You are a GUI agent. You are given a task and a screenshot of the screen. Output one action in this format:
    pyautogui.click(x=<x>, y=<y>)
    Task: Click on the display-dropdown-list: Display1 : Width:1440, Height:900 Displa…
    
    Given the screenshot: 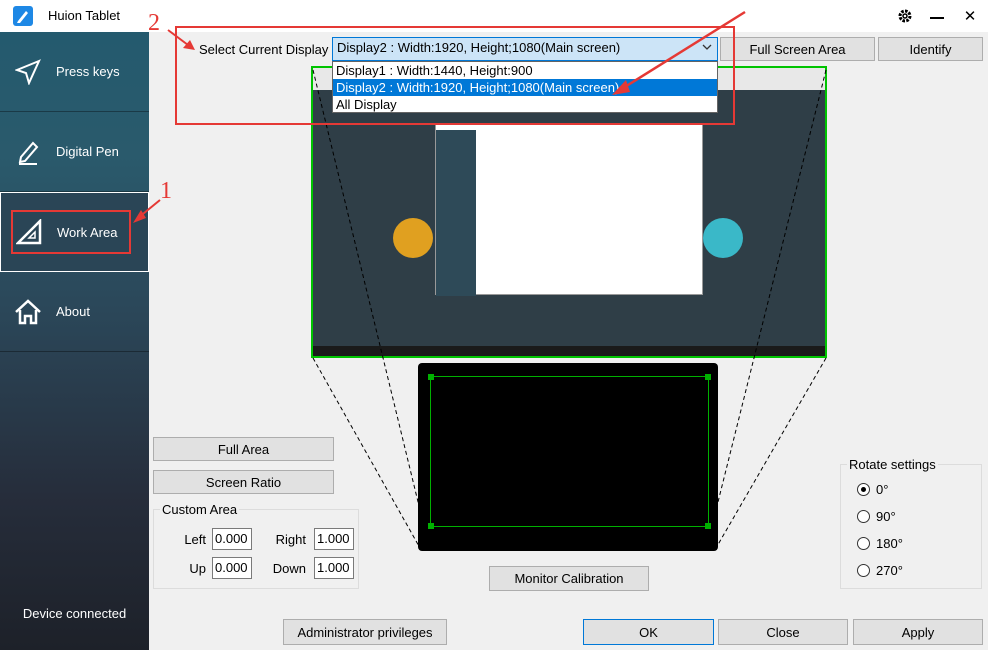 What is the action you would take?
    pyautogui.click(x=525, y=87)
    